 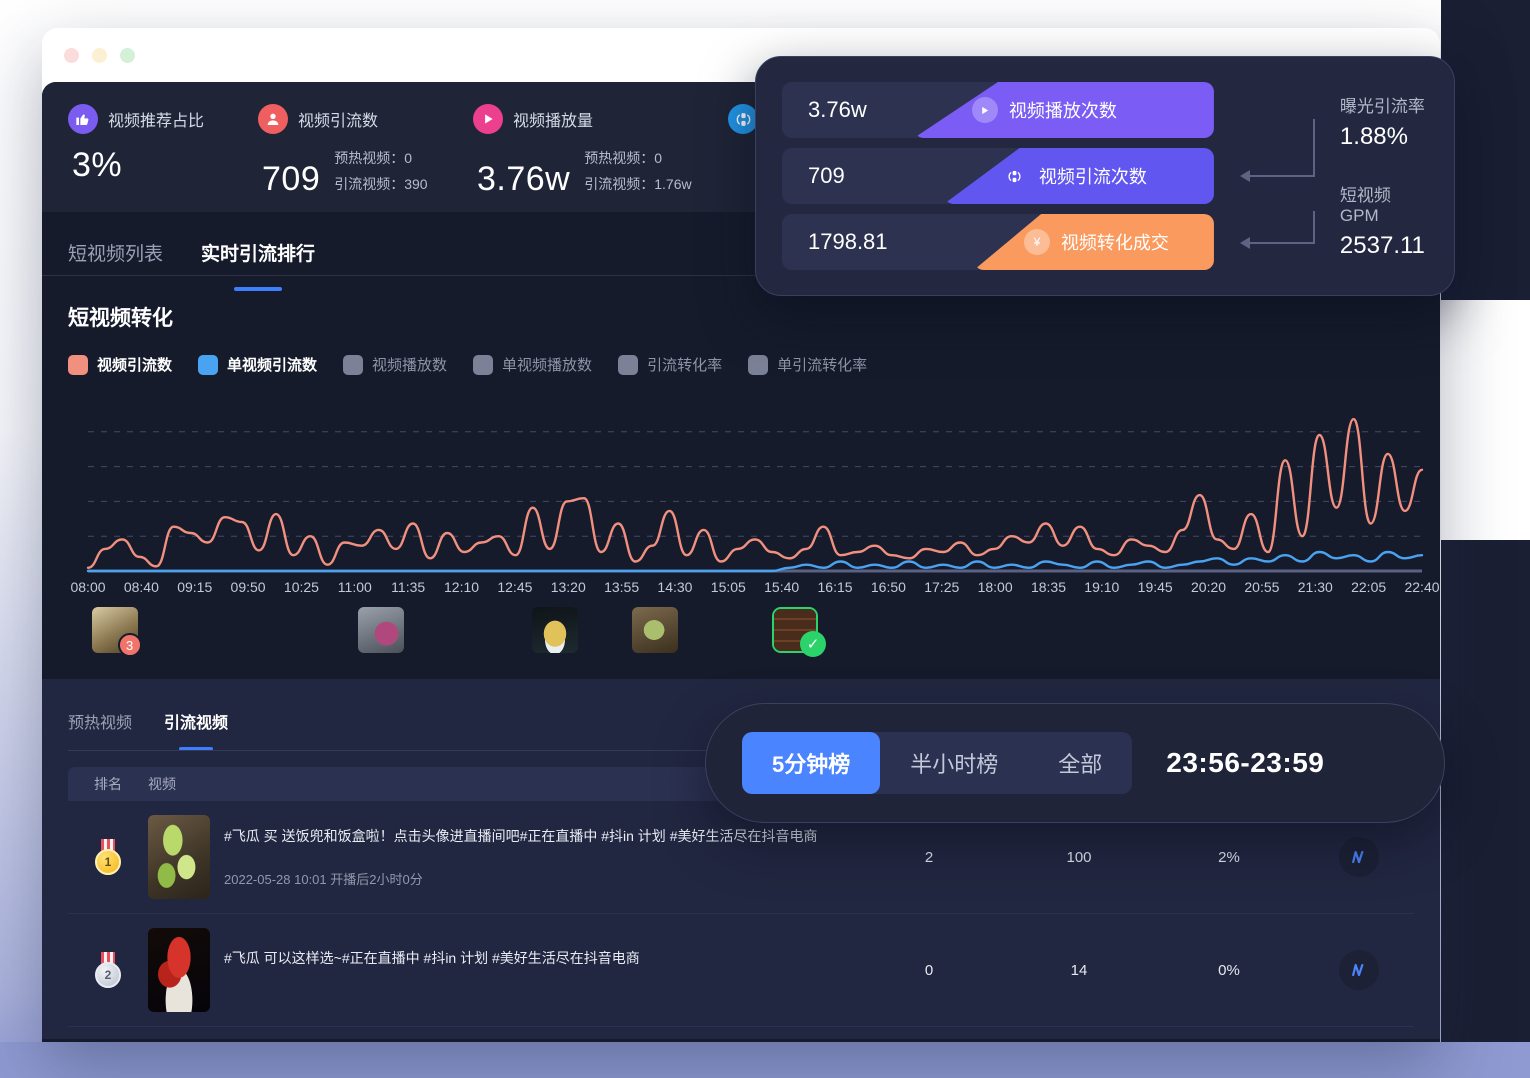 I want to click on medal-silver-icon: 2, so click(x=108, y=970).